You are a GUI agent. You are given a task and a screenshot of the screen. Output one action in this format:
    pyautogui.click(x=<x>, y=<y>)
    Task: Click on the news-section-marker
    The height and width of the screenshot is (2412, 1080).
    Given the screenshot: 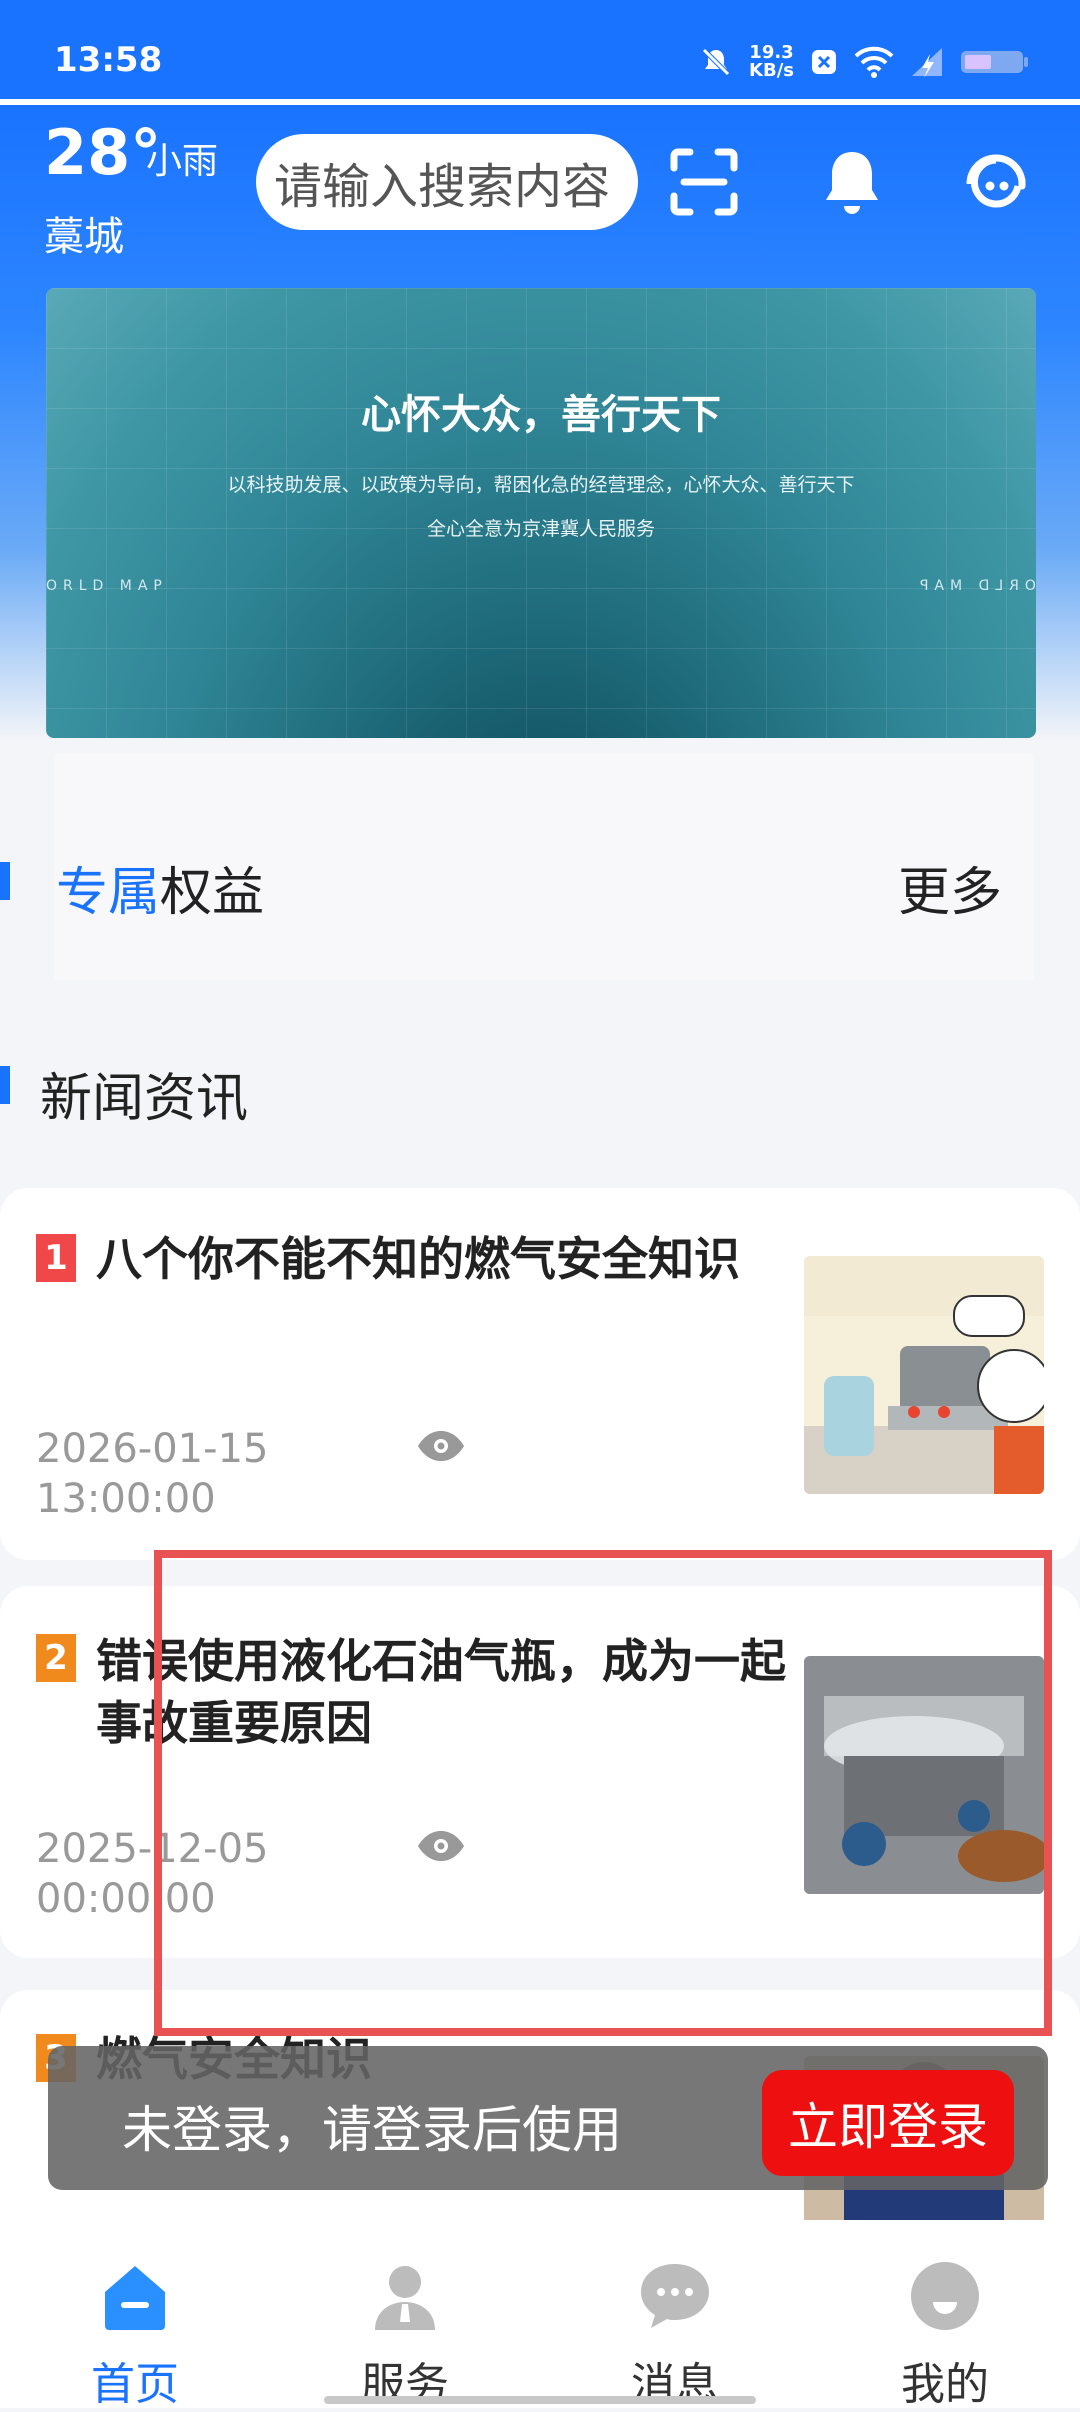 What is the action you would take?
    pyautogui.click(x=5, y=1085)
    